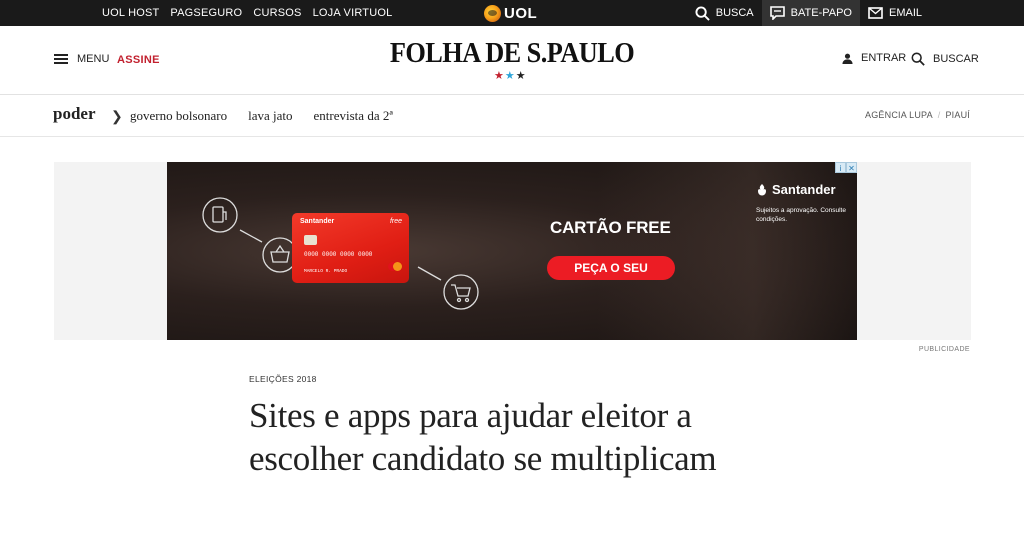 This screenshot has width=1024, height=533. I want to click on ad-brand-logo: Santander, so click(796, 189).